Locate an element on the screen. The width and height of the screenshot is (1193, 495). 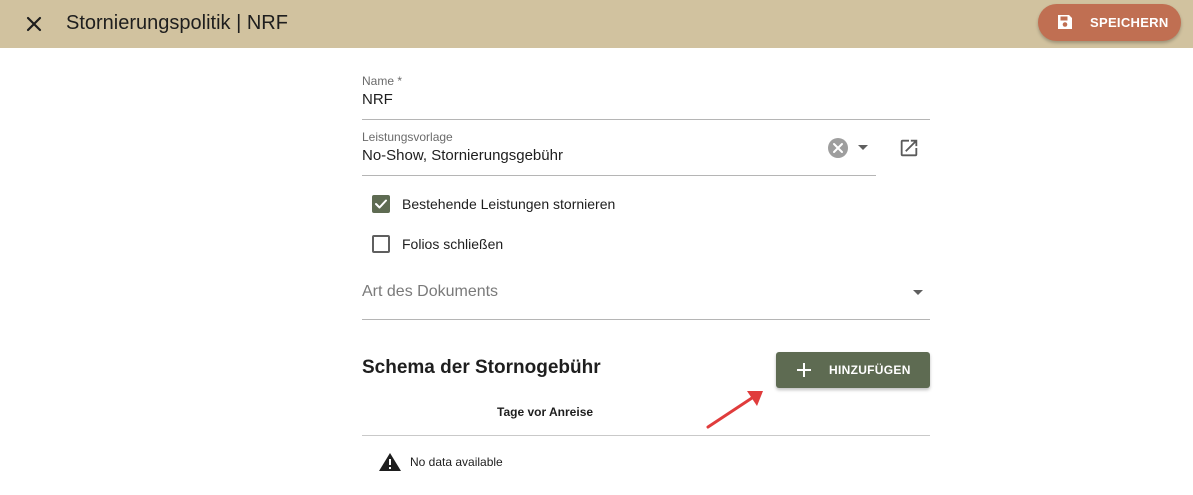
checkbox-close-folios: Folios schließen is located at coordinates (437, 244).